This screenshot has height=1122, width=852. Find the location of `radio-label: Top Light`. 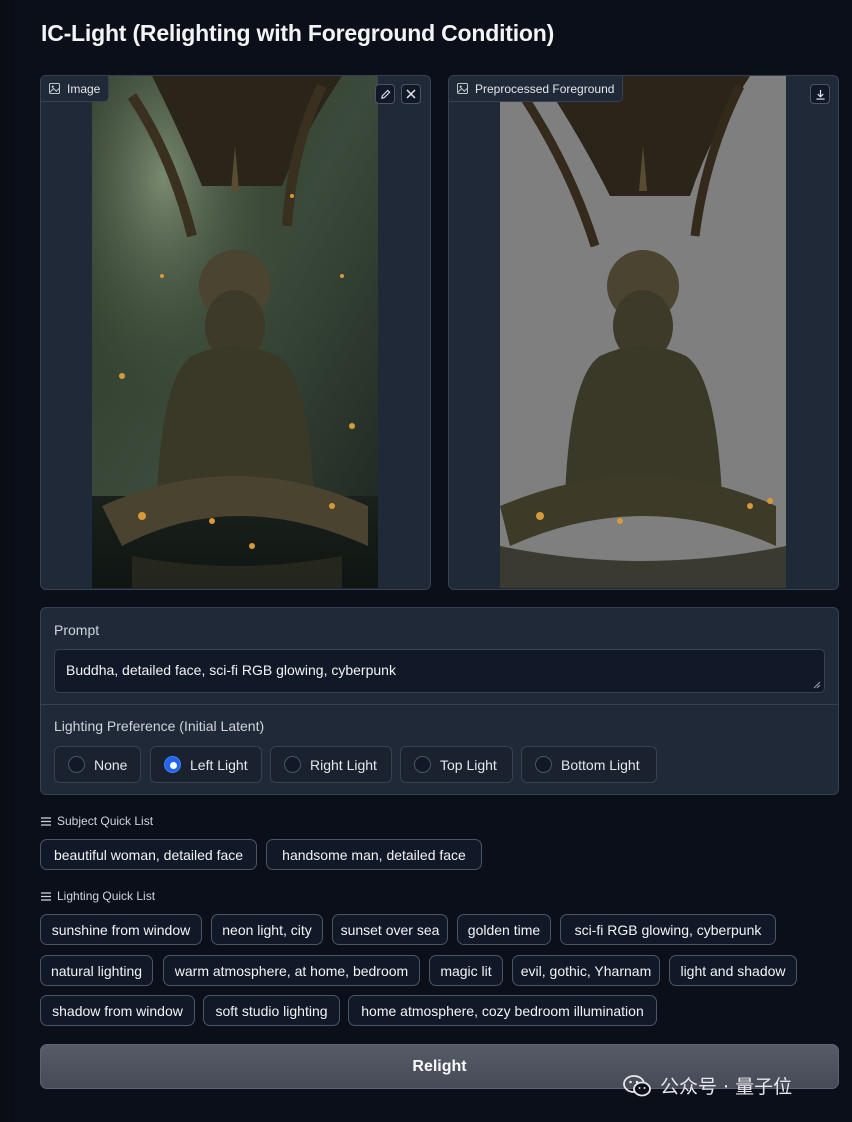

radio-label: Top Light is located at coordinates (468, 764).